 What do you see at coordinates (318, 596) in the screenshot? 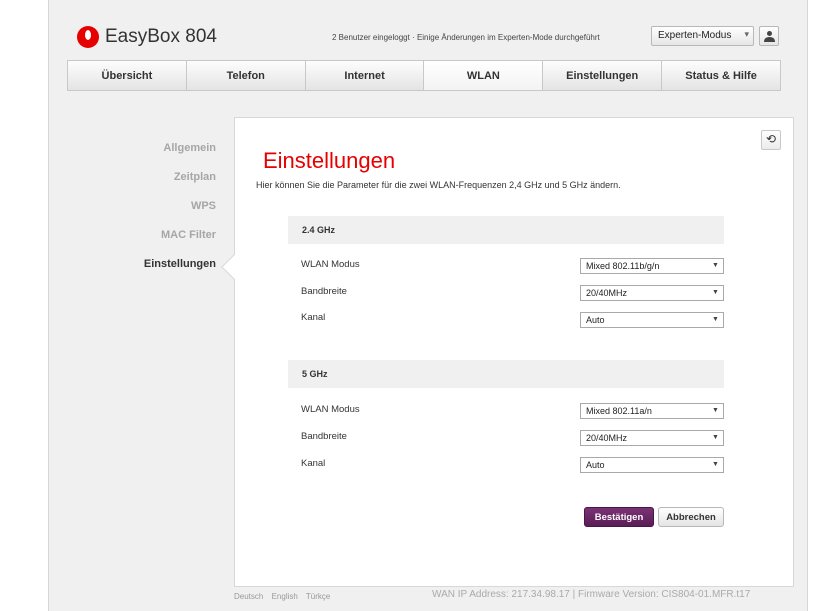
I see `language-link-tuerkce: Türkçe` at bounding box center [318, 596].